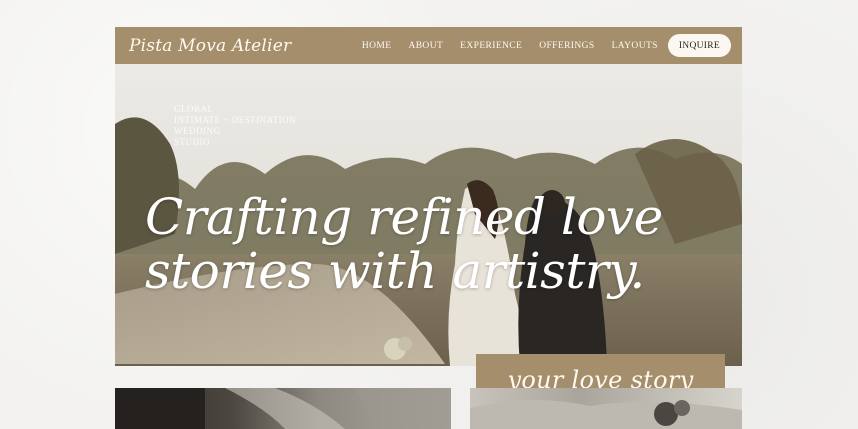 Image resolution: width=858 pixels, height=429 pixels. What do you see at coordinates (194, 109) in the screenshot?
I see `tagline-line-1: GLOBAL` at bounding box center [194, 109].